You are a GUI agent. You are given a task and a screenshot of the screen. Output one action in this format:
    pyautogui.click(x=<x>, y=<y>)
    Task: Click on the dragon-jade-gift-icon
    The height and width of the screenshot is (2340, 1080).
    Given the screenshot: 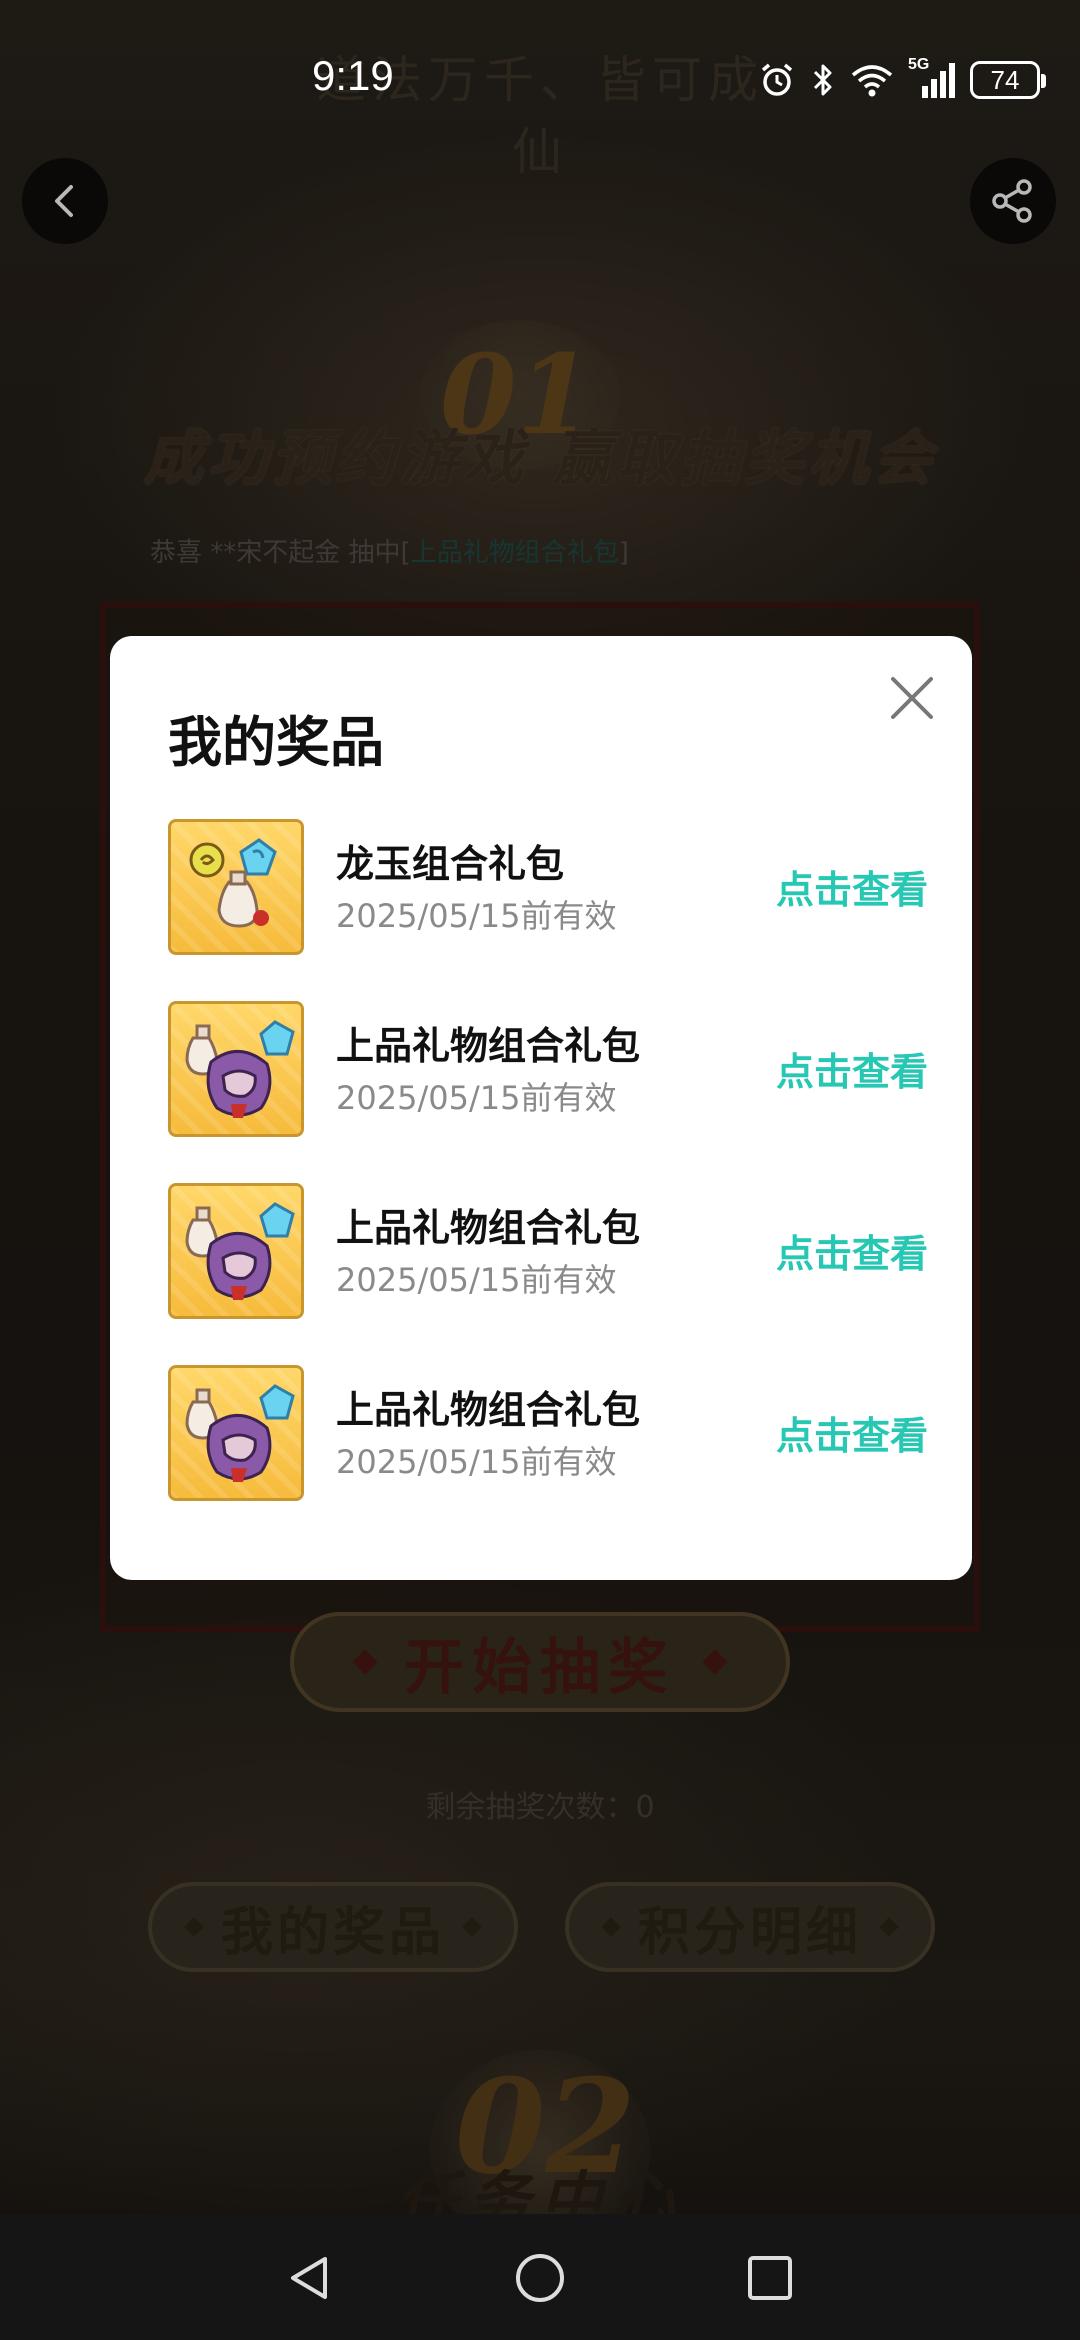 What is the action you would take?
    pyautogui.click(x=233, y=883)
    